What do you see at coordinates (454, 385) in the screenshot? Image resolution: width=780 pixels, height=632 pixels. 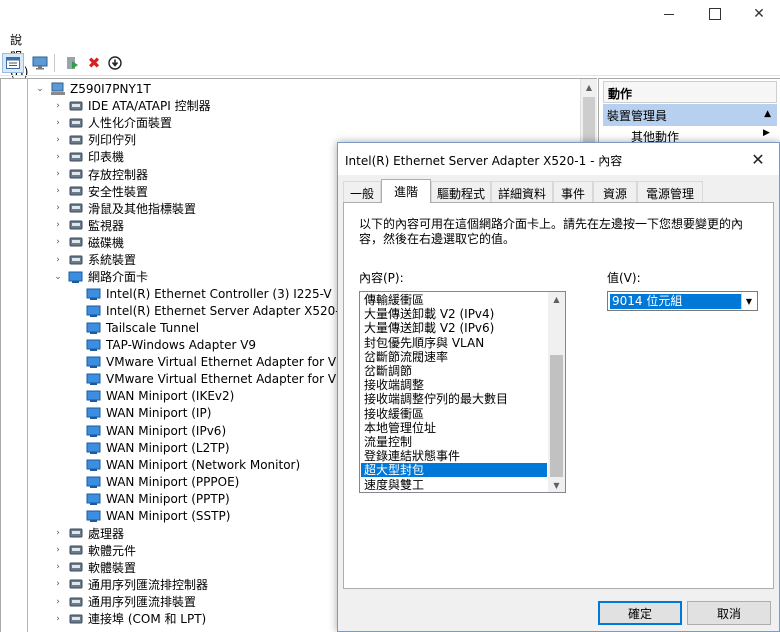 I see `property-item: 接收端調整` at bounding box center [454, 385].